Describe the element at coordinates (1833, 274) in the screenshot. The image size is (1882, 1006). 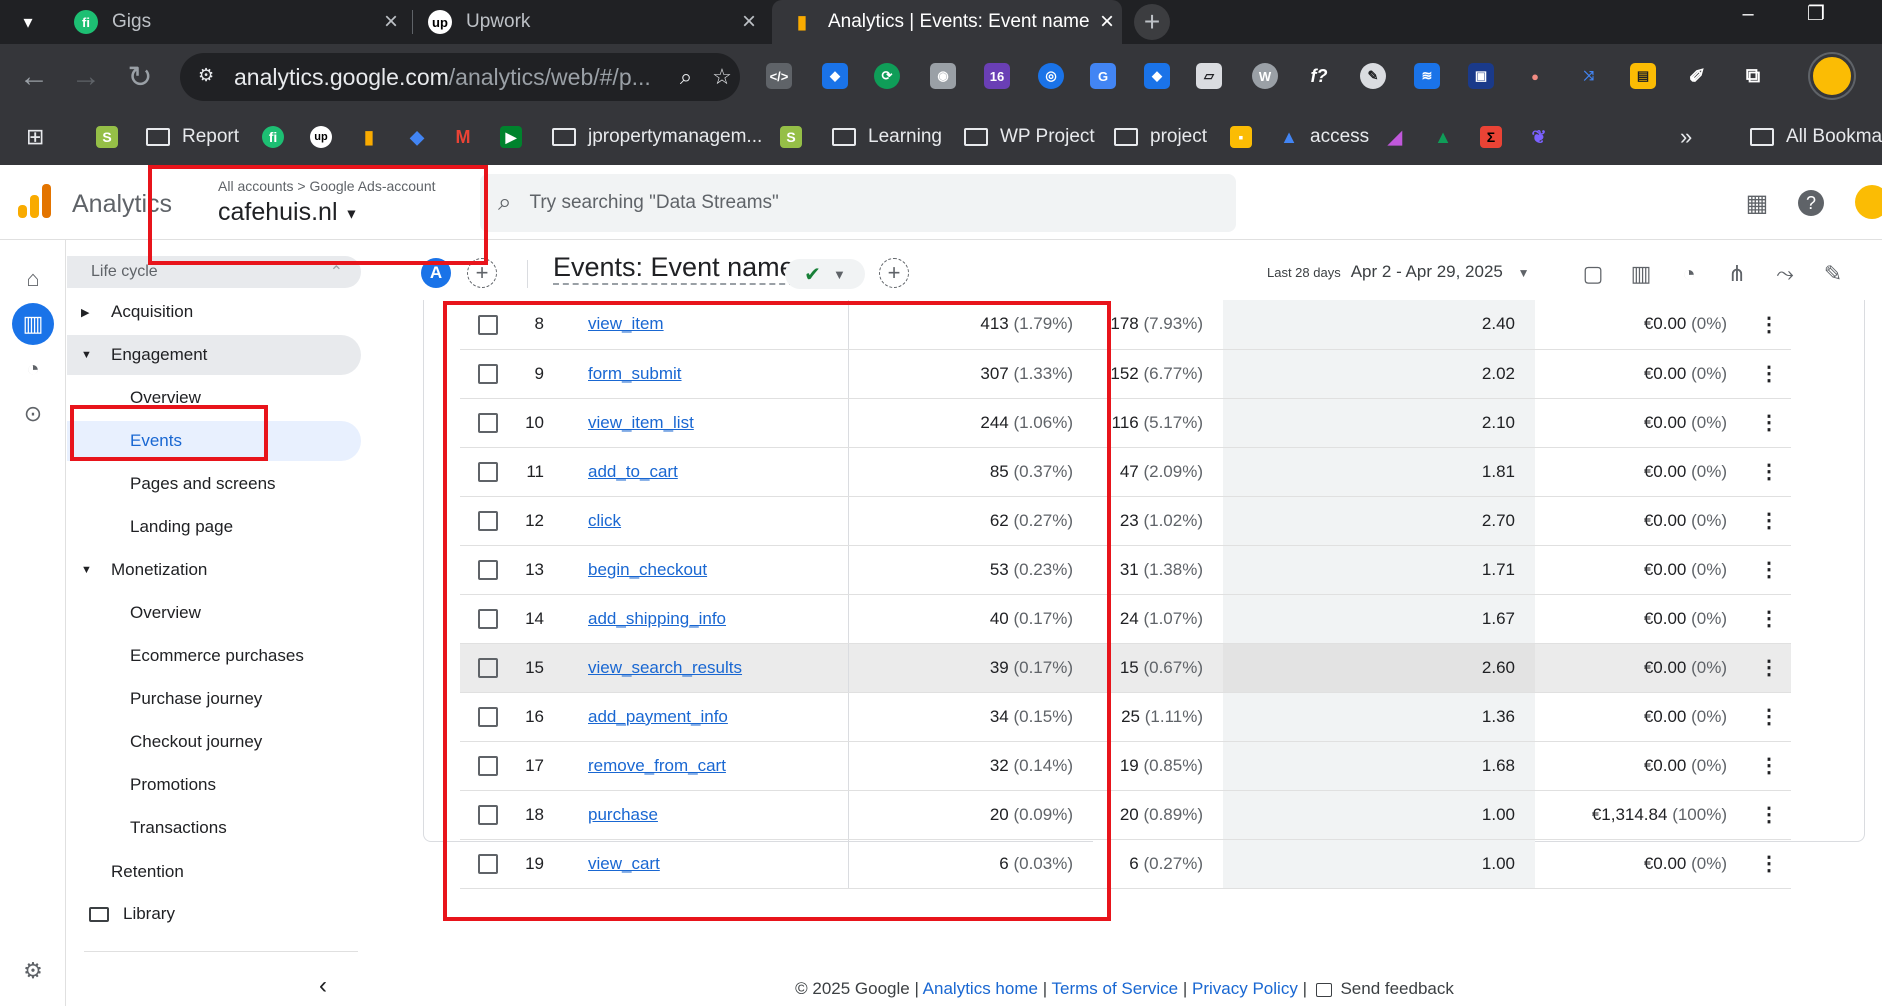
I see `edit-pencil-icon: ✎` at that location.